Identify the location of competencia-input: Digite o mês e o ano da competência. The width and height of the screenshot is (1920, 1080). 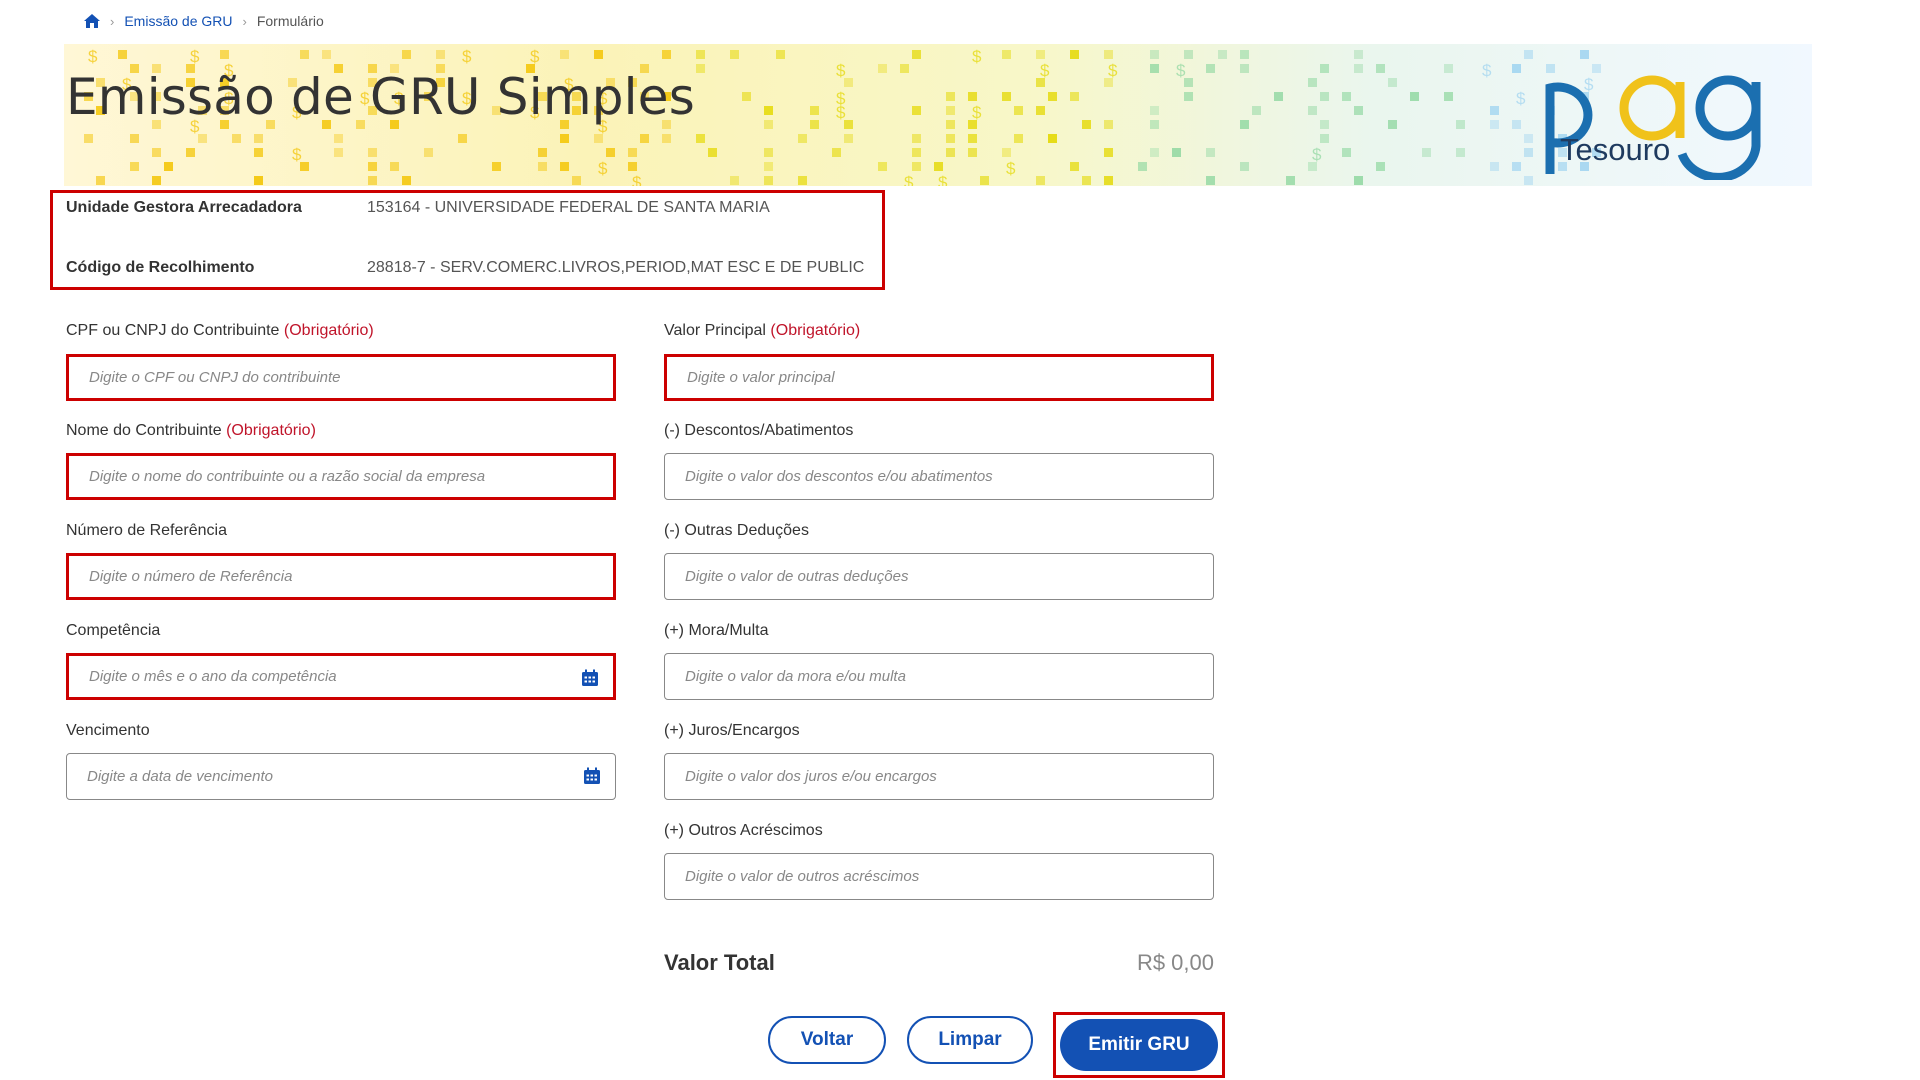
(341, 676).